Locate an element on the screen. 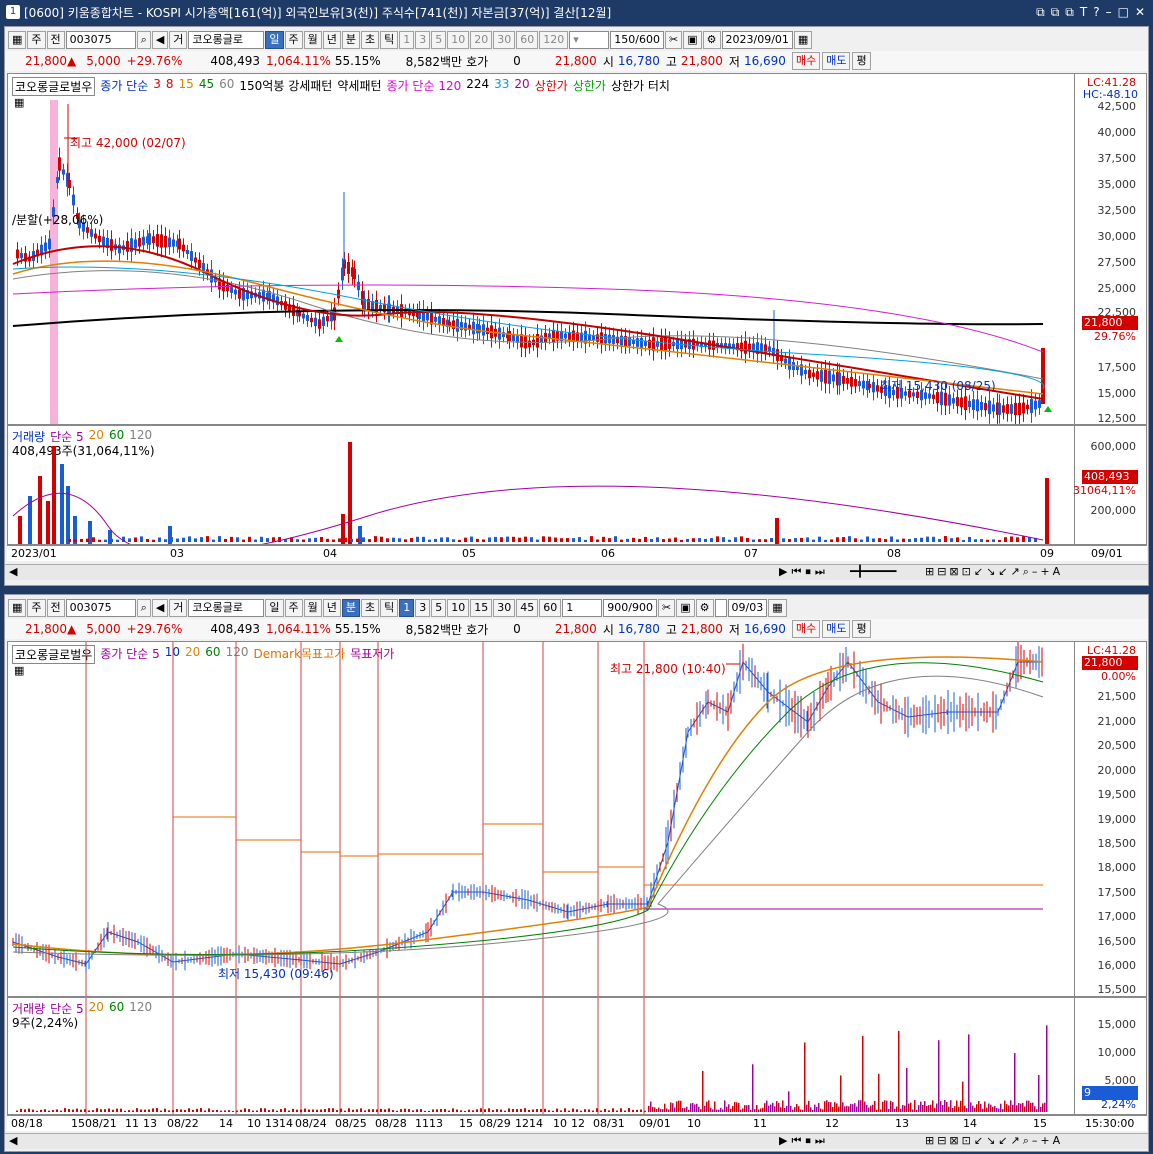 The image size is (1153, 1154). close-icon: ✕ is located at coordinates (1140, 12).